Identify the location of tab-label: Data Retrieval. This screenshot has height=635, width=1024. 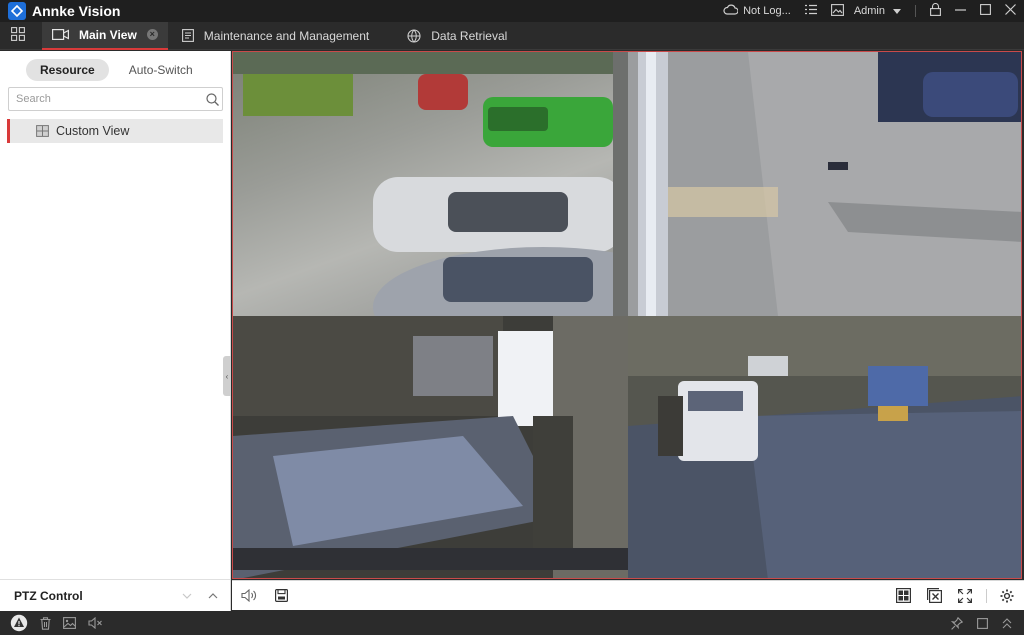
(469, 35).